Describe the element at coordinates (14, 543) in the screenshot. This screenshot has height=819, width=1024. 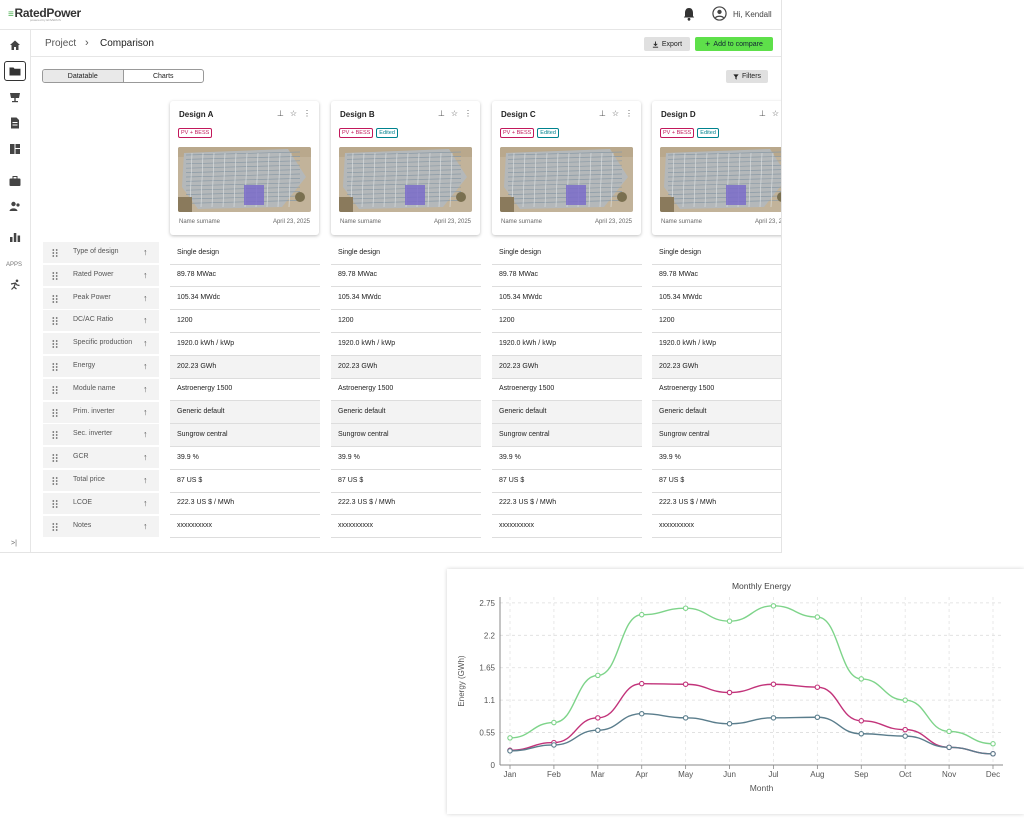
I see `collapse-sidebar-button: >|` at that location.